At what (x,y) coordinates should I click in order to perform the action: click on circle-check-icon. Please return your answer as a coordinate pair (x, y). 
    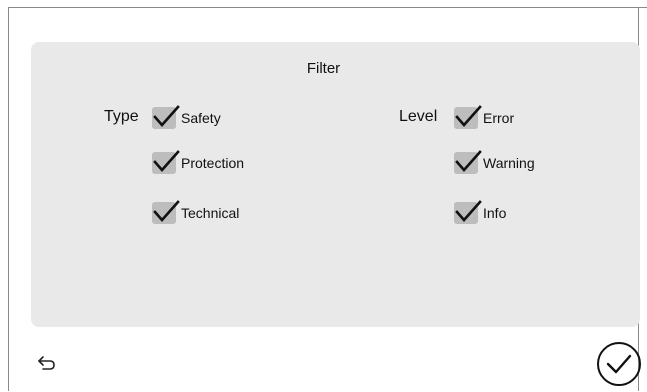
    Looking at the image, I should click on (619, 364).